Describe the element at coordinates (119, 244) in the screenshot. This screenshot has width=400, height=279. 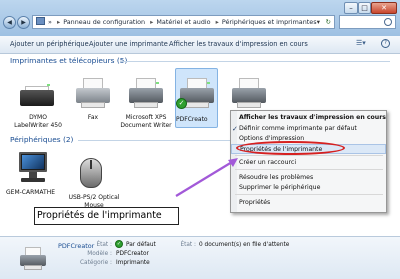
I see `details-default-check-icon: ✓` at that location.